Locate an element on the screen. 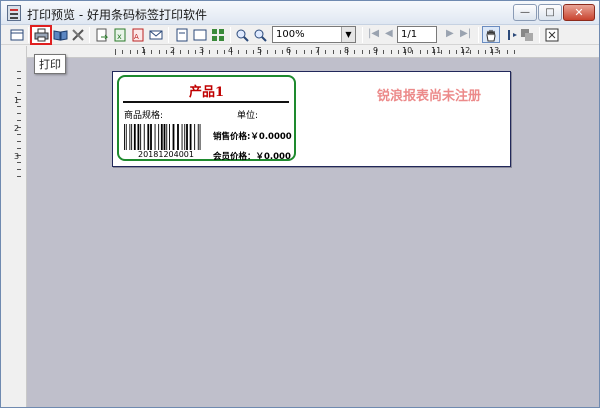  first-page-icon: |◀ is located at coordinates (373, 33).